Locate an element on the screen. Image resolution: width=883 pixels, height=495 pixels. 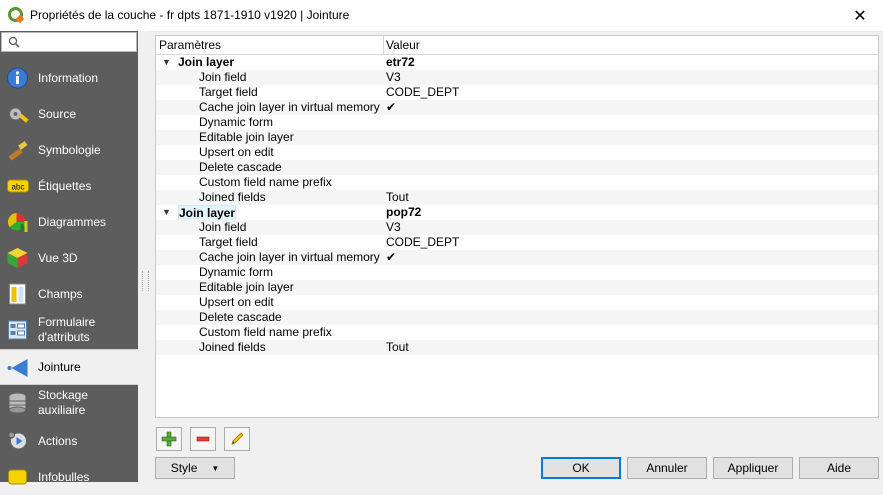
sidebar-item-champs: Champs is located at coordinates (69, 294).